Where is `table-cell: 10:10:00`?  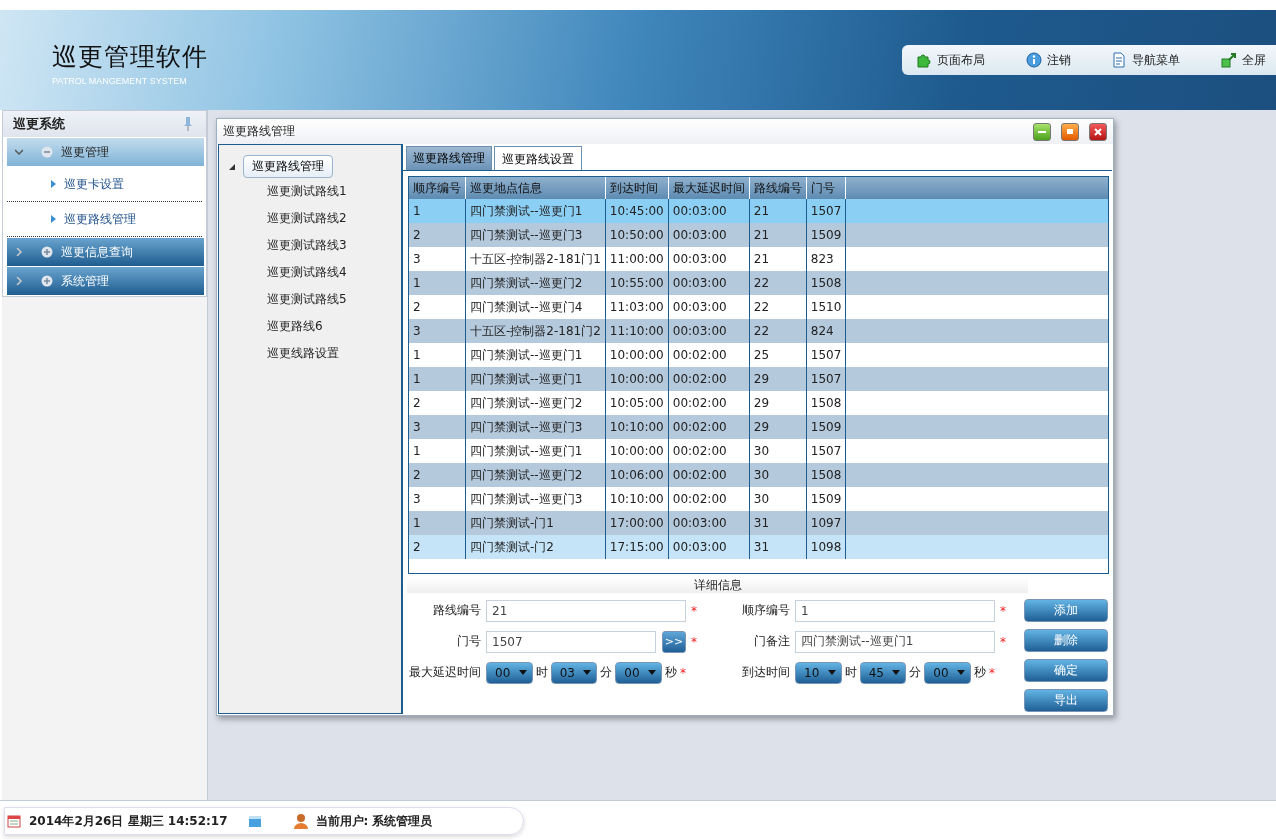
table-cell: 10:10:00 is located at coordinates (637, 427).